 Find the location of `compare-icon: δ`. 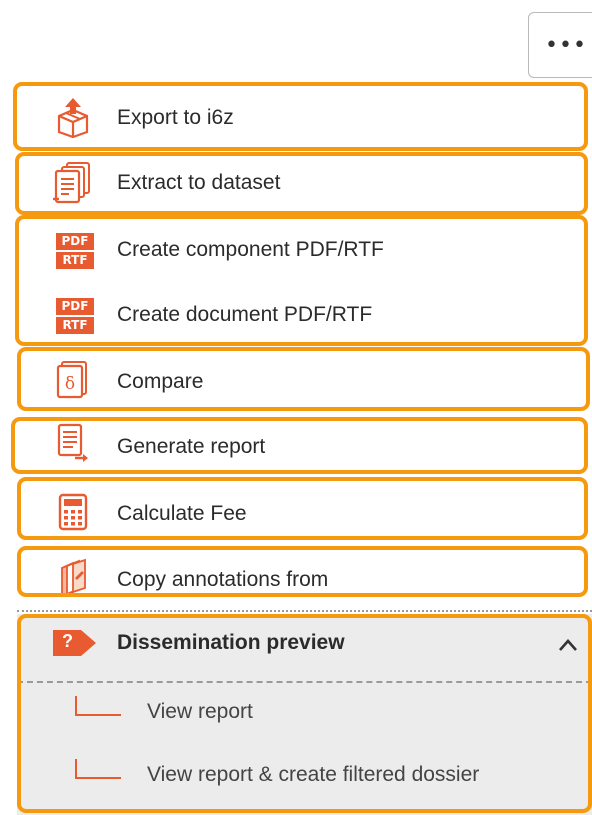

compare-icon: δ is located at coordinates (73, 379).